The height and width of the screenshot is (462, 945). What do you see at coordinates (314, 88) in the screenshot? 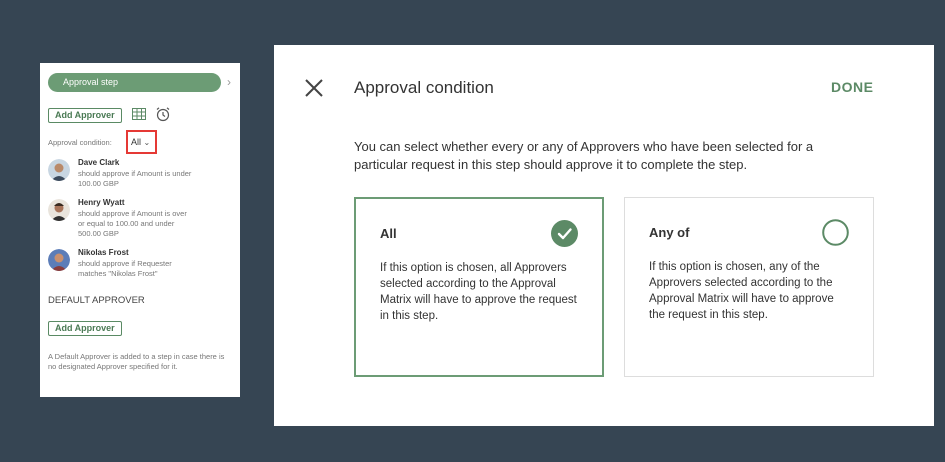
I see `close-icon` at bounding box center [314, 88].